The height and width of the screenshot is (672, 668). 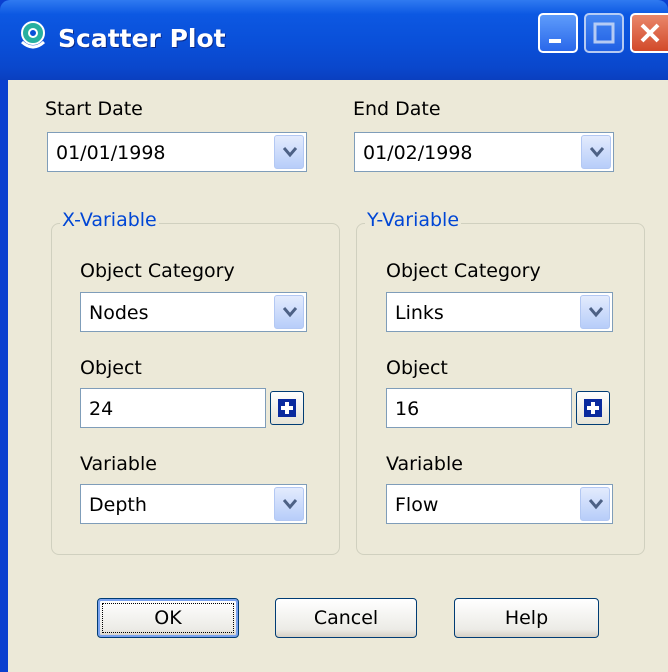 What do you see at coordinates (419, 313) in the screenshot?
I see `y-object-category-value: Links` at bounding box center [419, 313].